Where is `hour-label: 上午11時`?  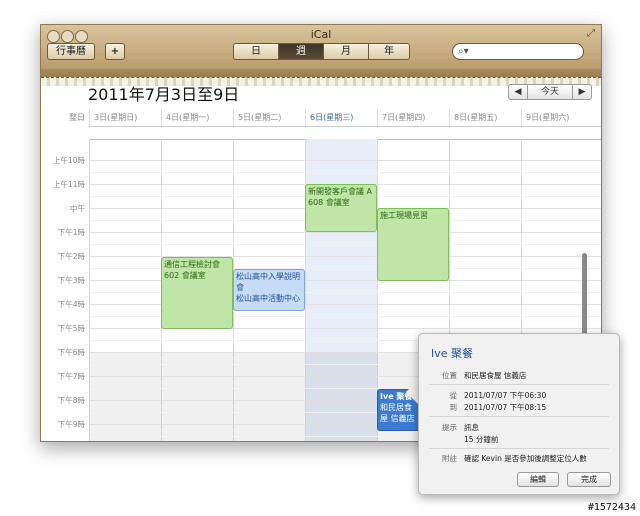
hour-label: 上午11時 is located at coordinates (68, 184).